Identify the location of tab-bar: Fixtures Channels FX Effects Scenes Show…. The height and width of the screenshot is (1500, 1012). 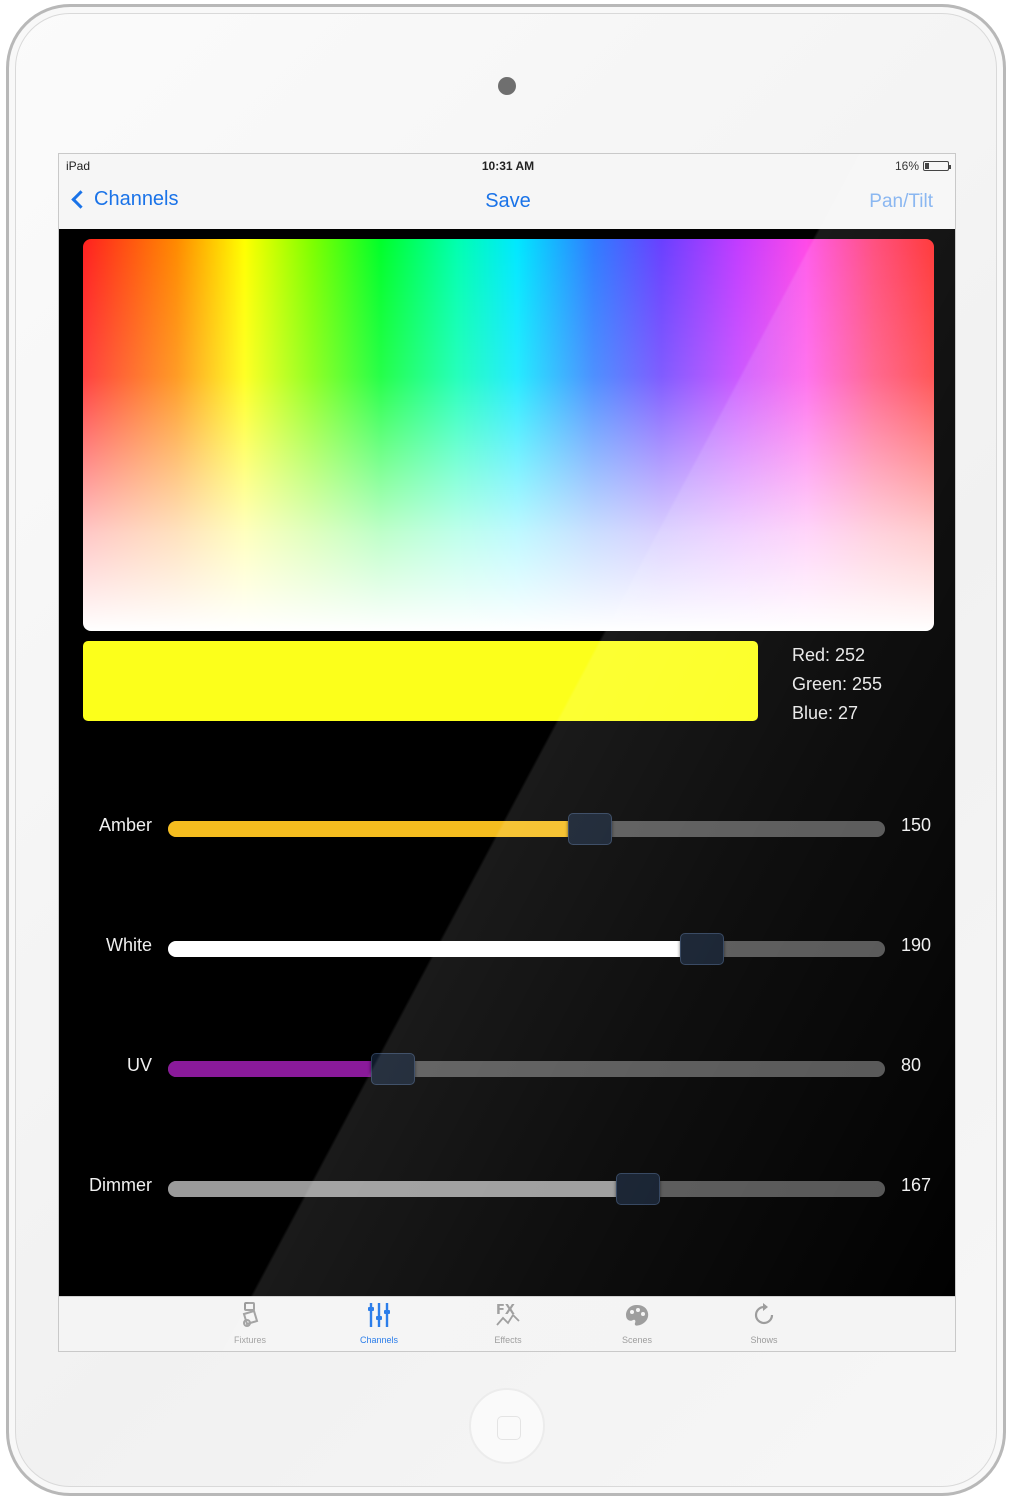
(507, 1323).